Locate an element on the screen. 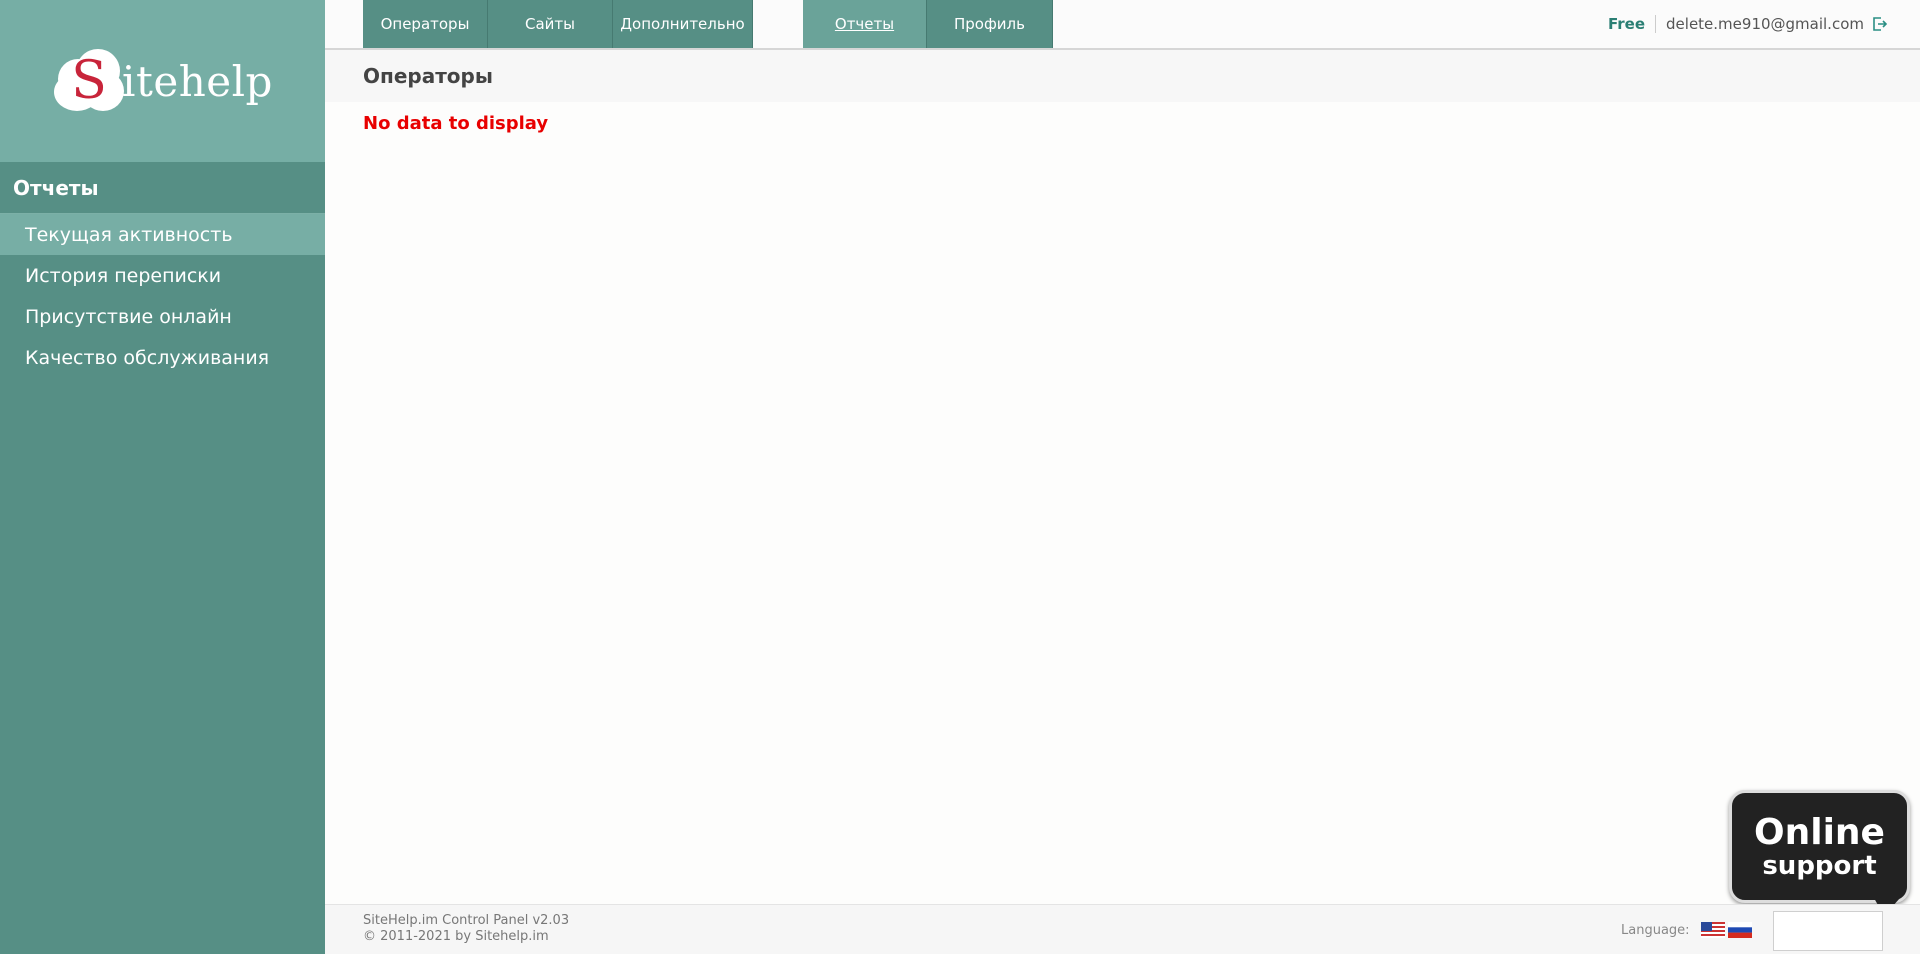 The height and width of the screenshot is (954, 1920). logo-area: S itehelp is located at coordinates (162, 81).